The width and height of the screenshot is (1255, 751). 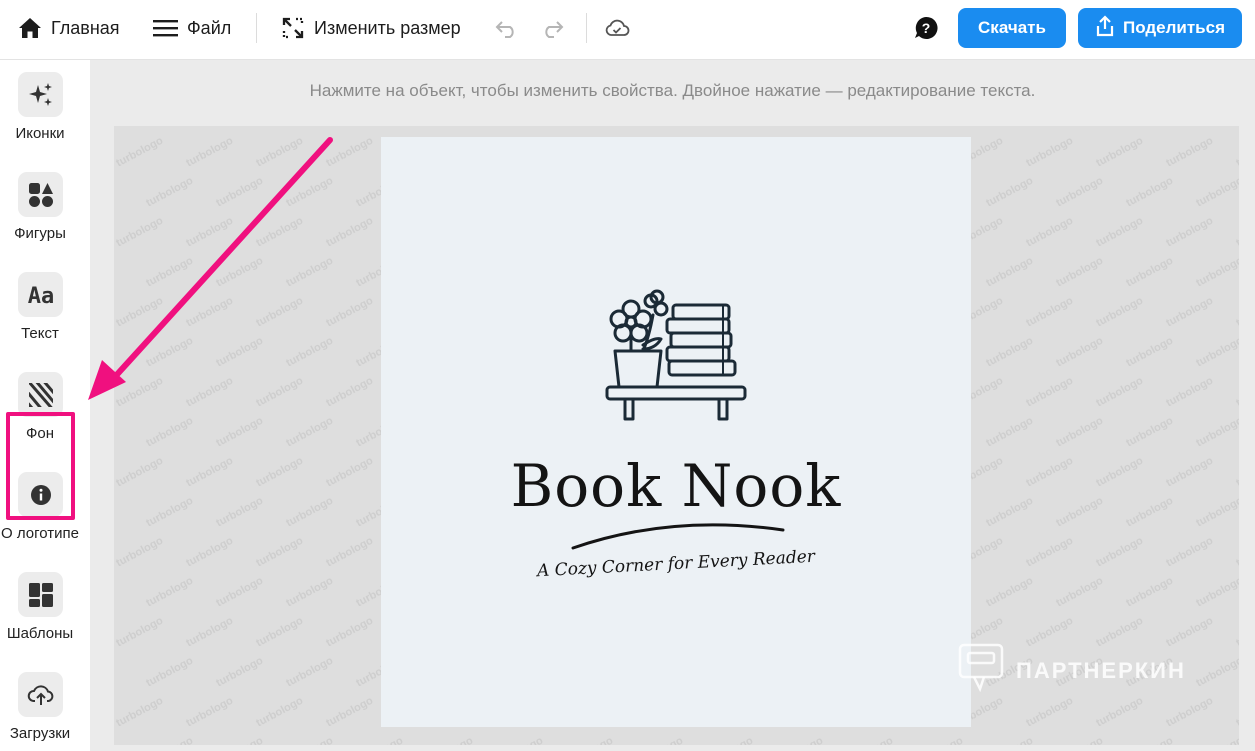 I want to click on undo-button, so click(x=507, y=28).